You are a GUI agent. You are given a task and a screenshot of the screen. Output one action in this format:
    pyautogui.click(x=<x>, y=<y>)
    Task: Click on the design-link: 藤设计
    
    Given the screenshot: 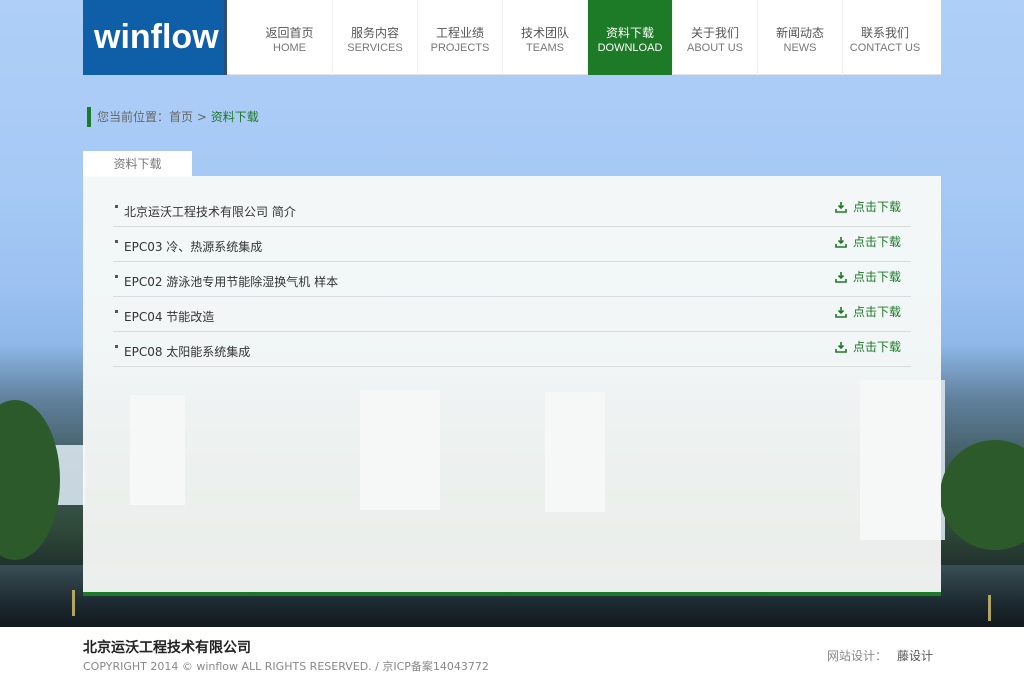 What is the action you would take?
    pyautogui.click(x=915, y=656)
    